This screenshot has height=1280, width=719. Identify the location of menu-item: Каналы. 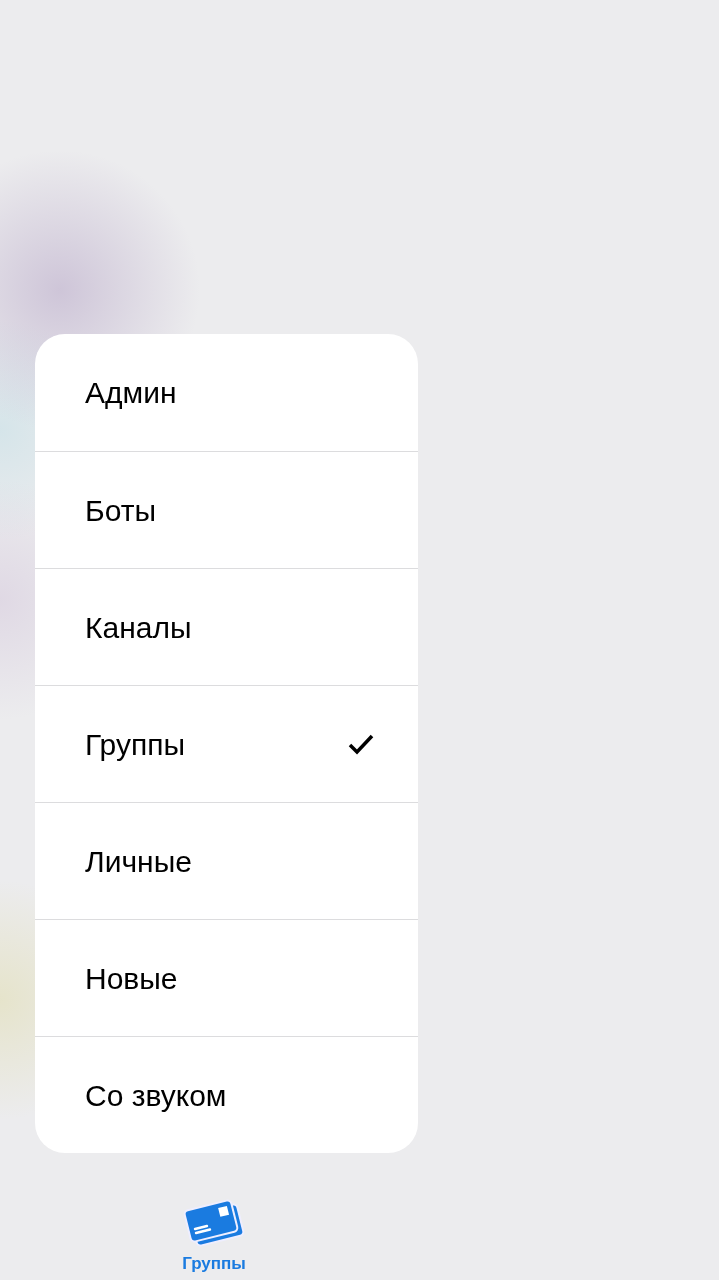
(226, 626).